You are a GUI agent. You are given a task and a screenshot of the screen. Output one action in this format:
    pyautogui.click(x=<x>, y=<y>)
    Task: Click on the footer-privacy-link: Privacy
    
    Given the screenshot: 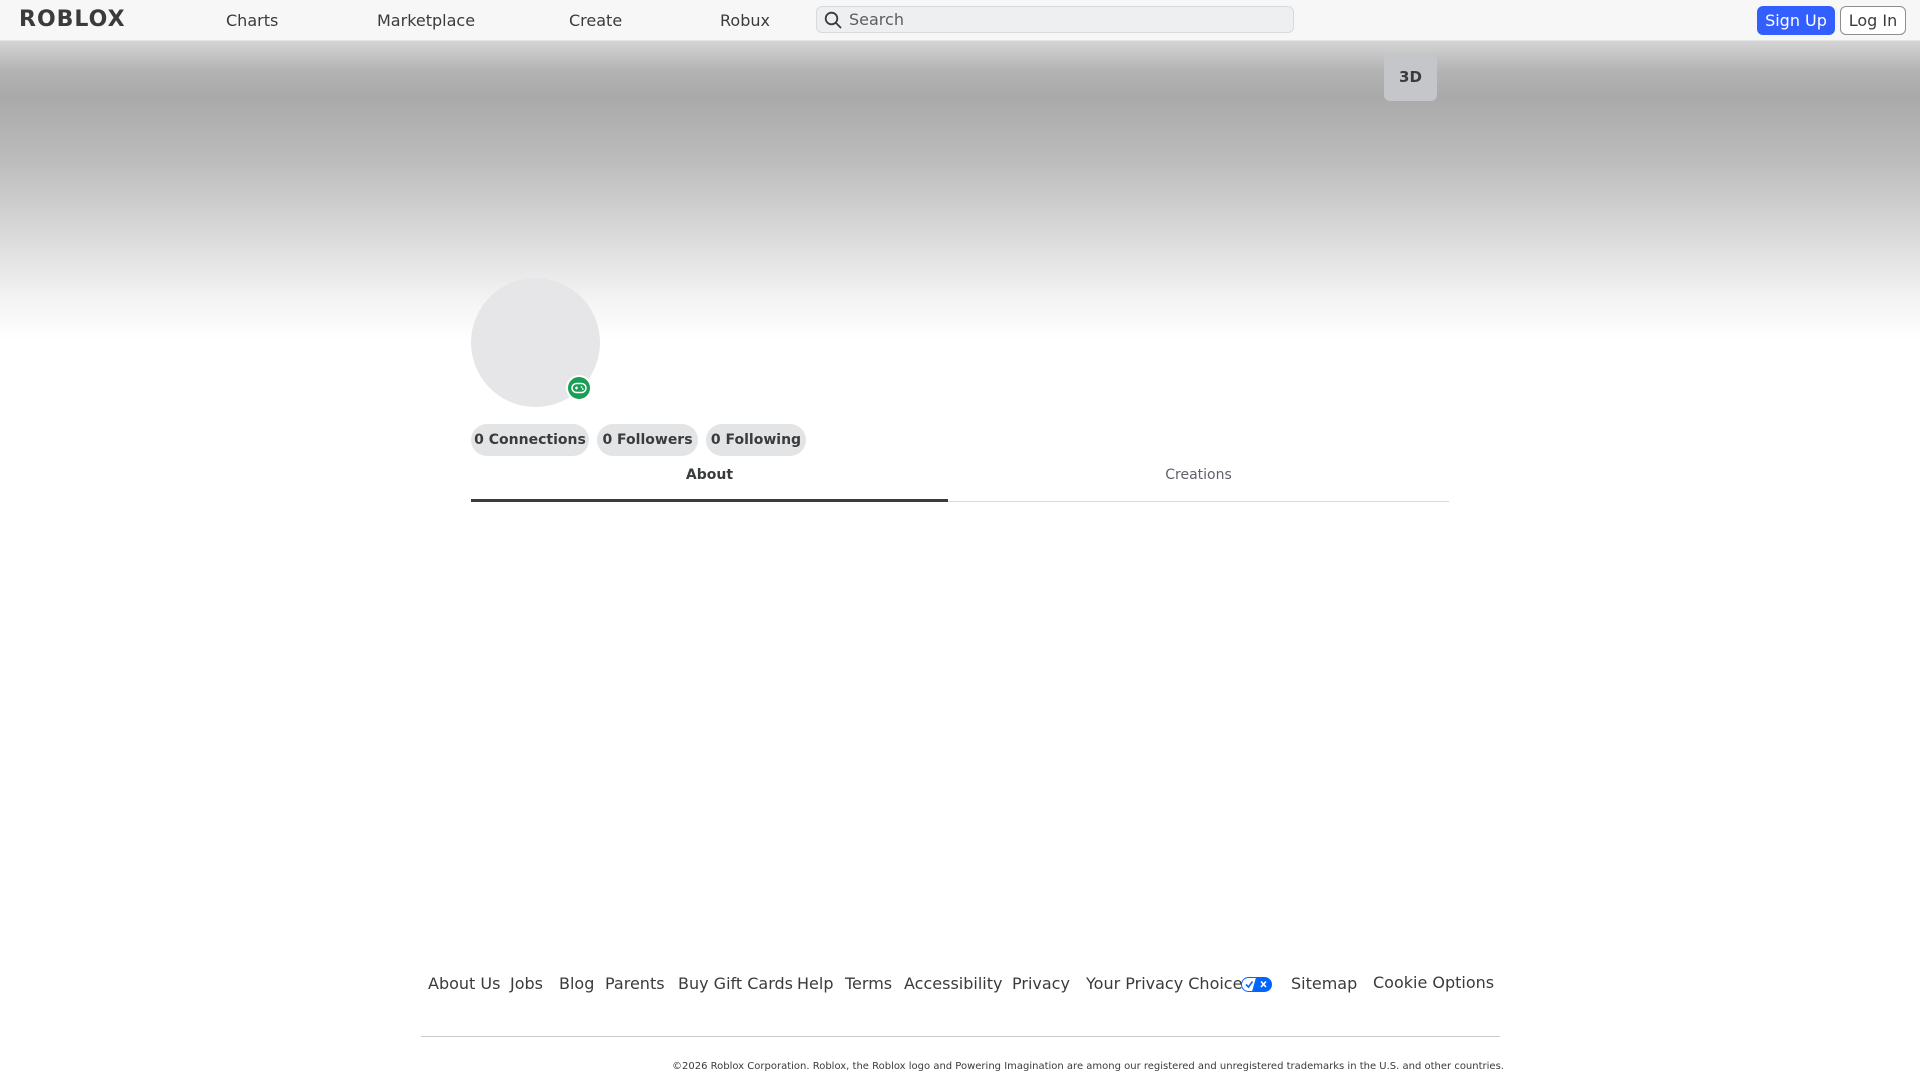 What is the action you would take?
    pyautogui.click(x=1041, y=984)
    